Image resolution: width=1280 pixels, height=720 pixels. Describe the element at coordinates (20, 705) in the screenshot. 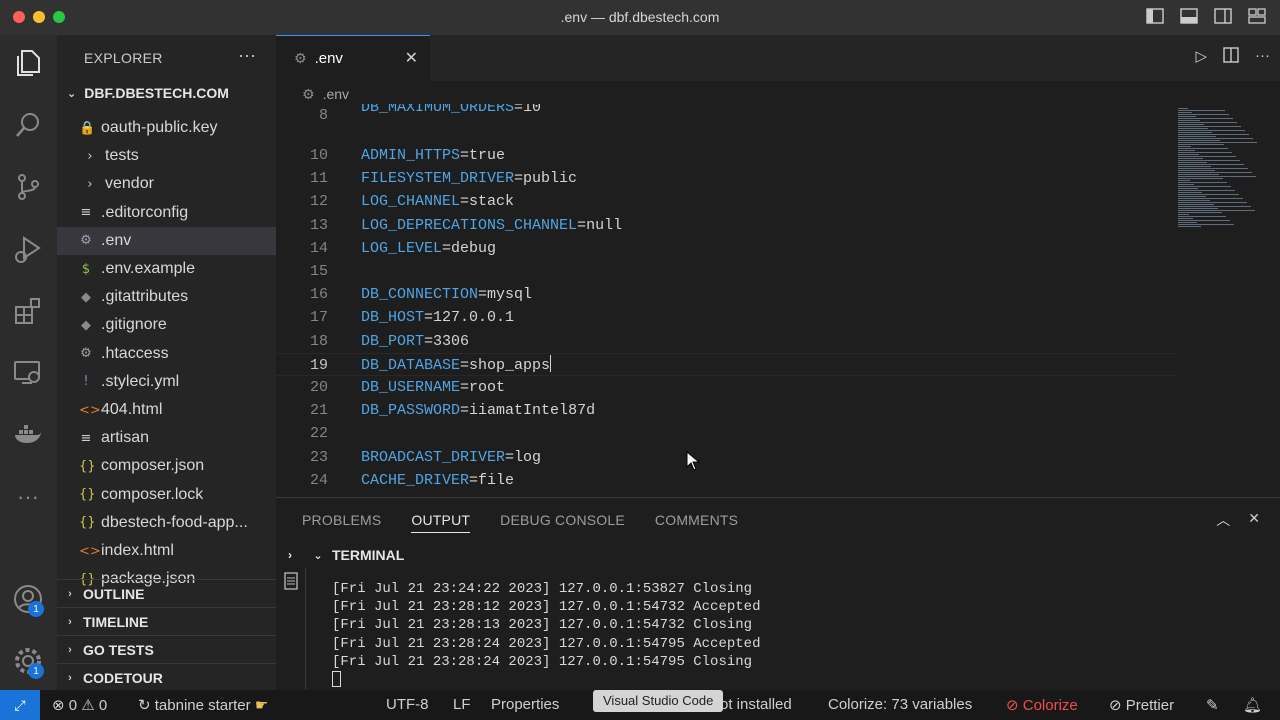

I see `remote-indicator: ⤢` at that location.